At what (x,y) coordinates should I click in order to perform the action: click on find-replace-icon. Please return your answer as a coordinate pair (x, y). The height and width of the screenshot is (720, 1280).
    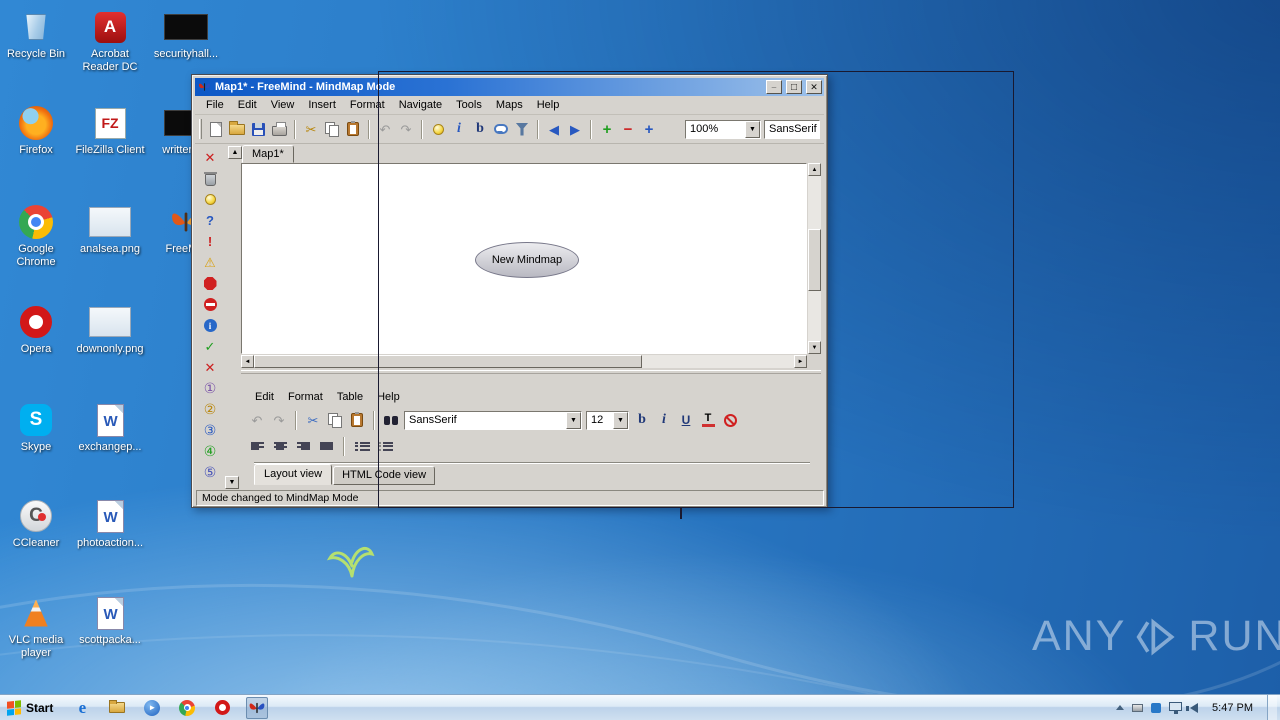
    Looking at the image, I should click on (391, 420).